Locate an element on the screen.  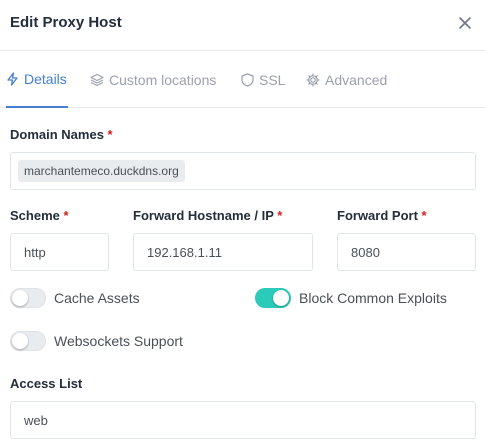
gear-icon is located at coordinates (313, 79).